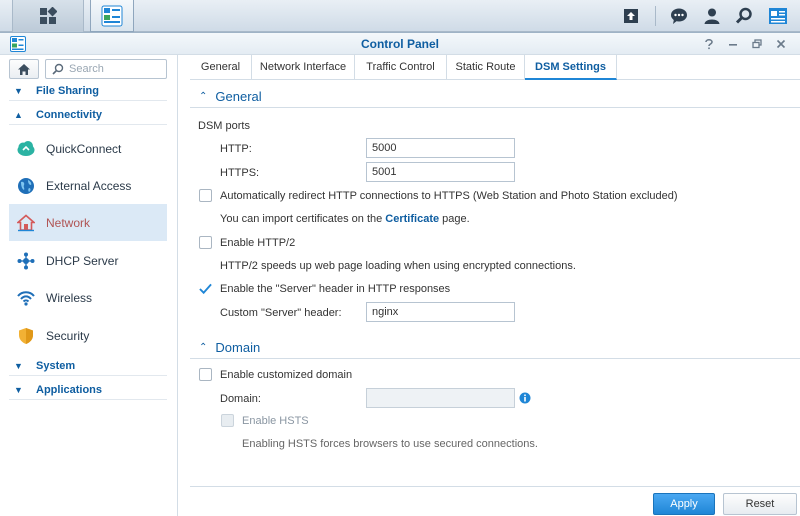 This screenshot has height=516, width=800. Describe the element at coordinates (684, 504) in the screenshot. I see `apply-button: Apply` at that location.